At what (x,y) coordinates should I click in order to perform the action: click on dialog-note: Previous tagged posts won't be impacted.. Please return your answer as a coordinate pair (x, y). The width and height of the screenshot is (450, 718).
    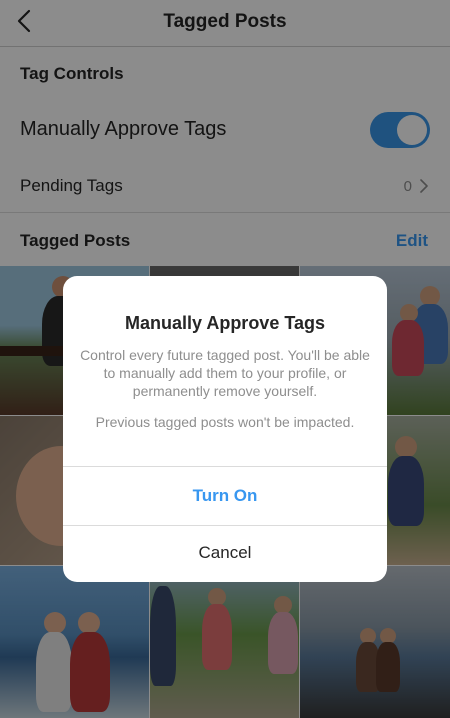
    Looking at the image, I should click on (225, 422).